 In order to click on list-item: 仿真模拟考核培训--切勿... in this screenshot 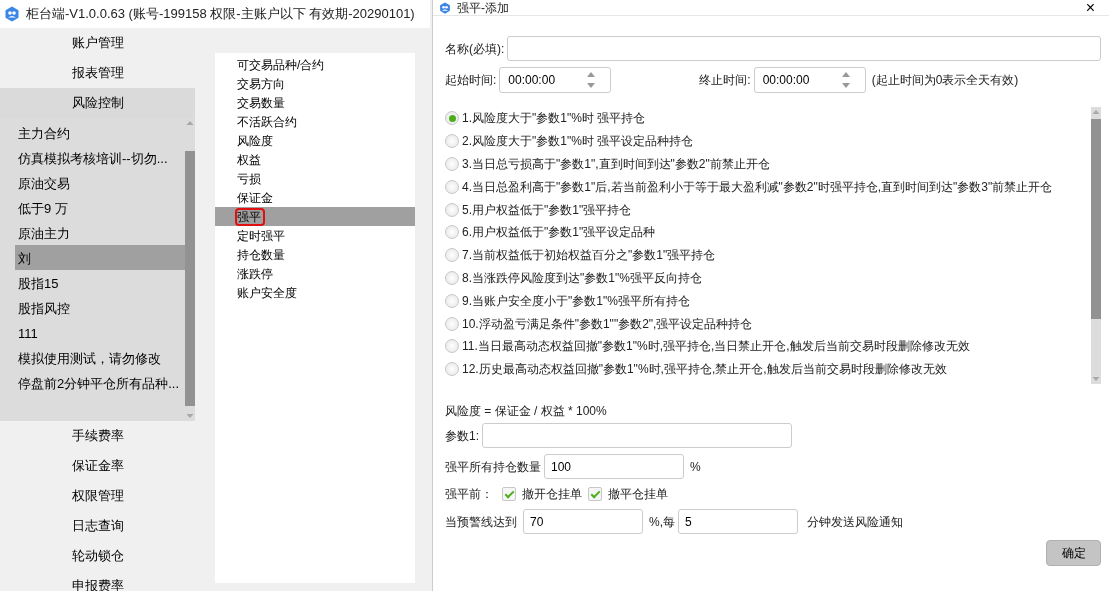, I will do `click(100, 157)`.